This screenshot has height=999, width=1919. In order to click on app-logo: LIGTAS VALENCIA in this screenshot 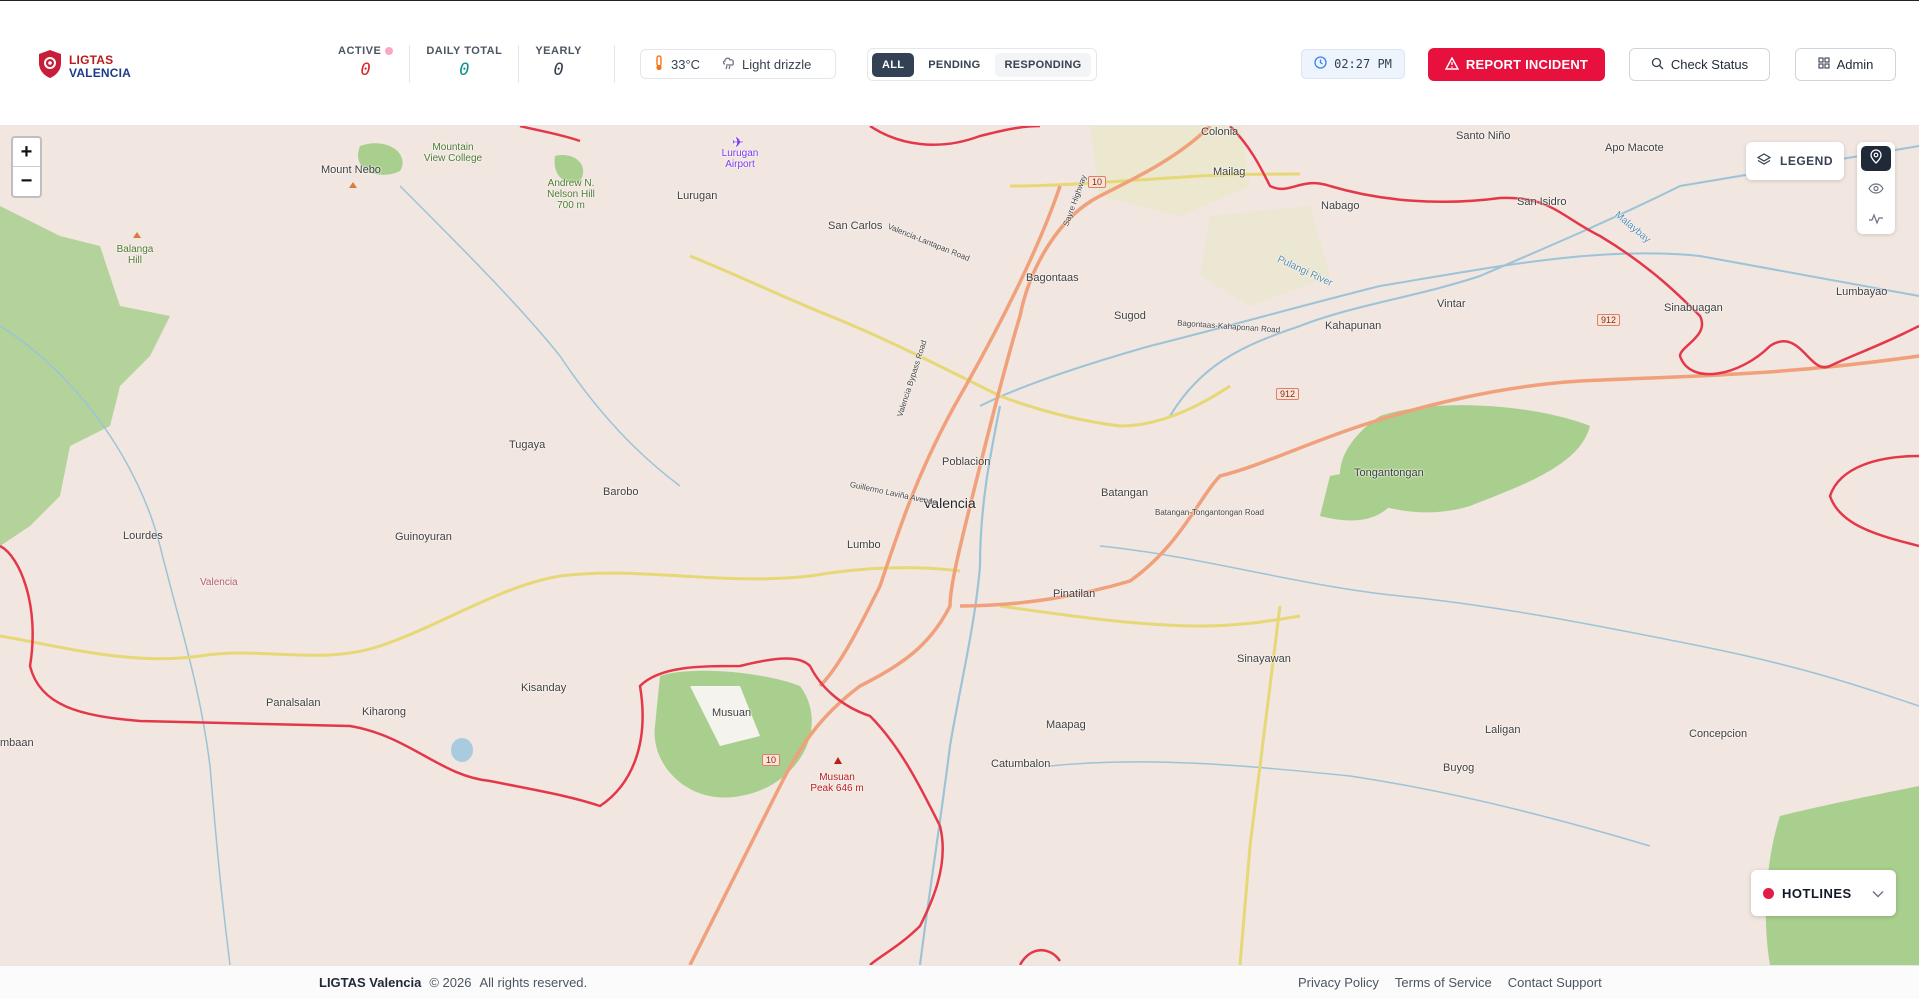, I will do `click(84, 66)`.